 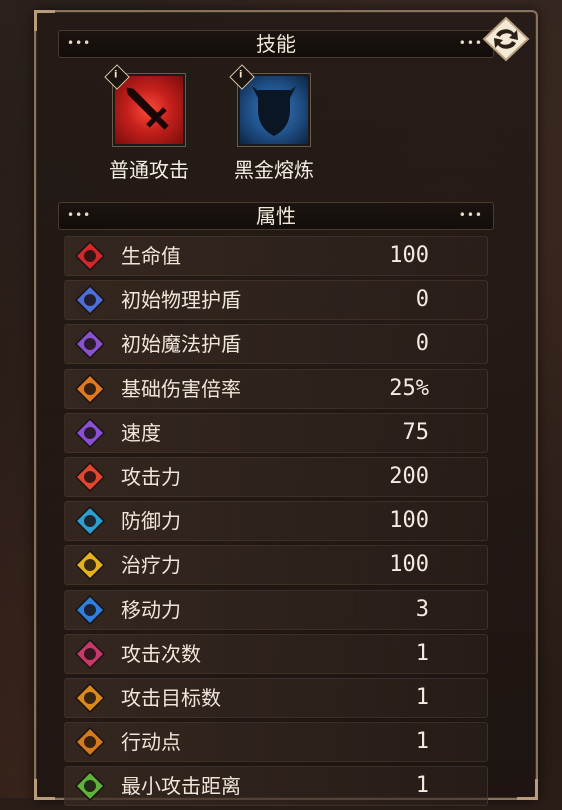 What do you see at coordinates (276, 344) in the screenshot?
I see `attribute-row: 初始魔法护盾 0` at bounding box center [276, 344].